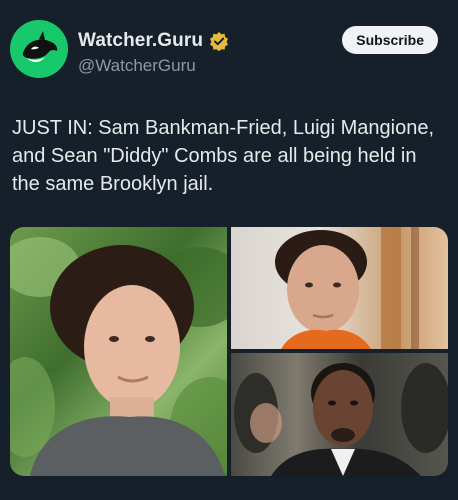 The image size is (458, 500). What do you see at coordinates (390, 40) in the screenshot?
I see `subscribe-button: Subscribe` at bounding box center [390, 40].